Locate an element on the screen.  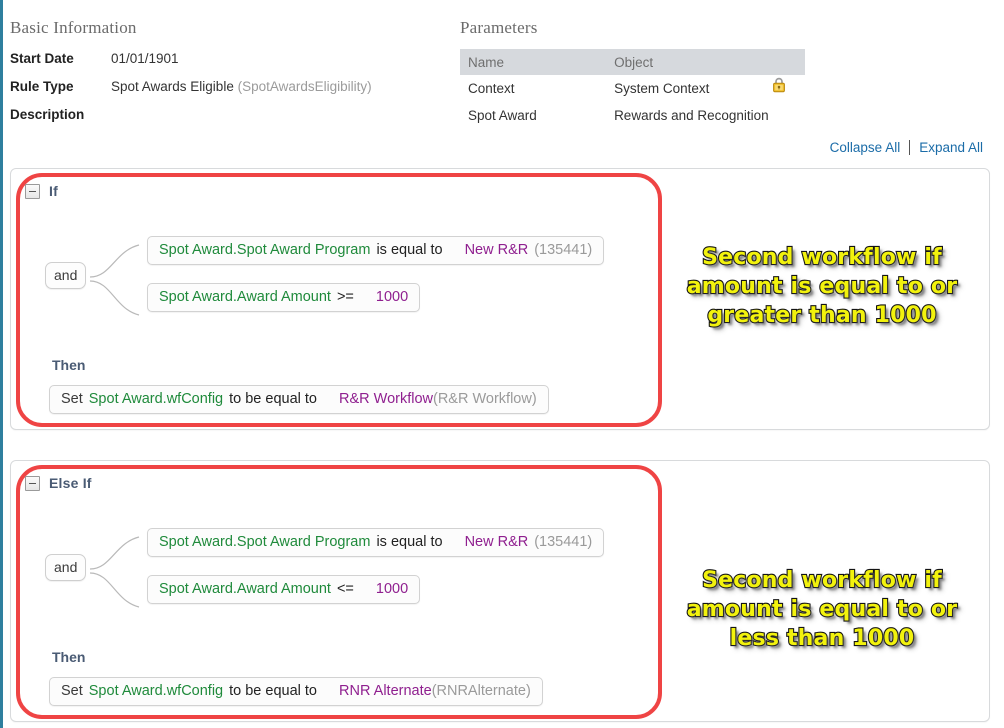
collapse-all-link: Collapse All is located at coordinates (865, 147).